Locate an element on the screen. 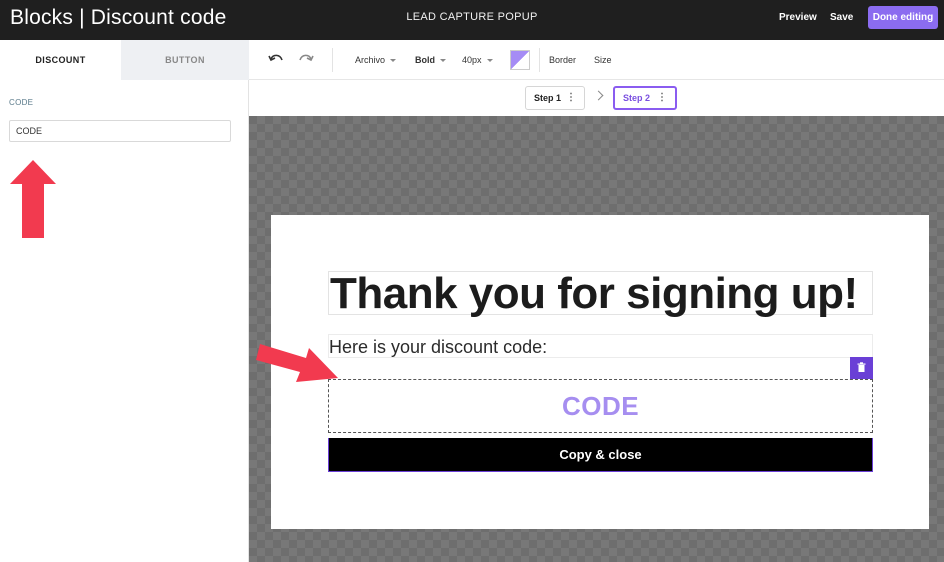 The width and height of the screenshot is (944, 562). step-1-label: Step 1 is located at coordinates (548, 98).